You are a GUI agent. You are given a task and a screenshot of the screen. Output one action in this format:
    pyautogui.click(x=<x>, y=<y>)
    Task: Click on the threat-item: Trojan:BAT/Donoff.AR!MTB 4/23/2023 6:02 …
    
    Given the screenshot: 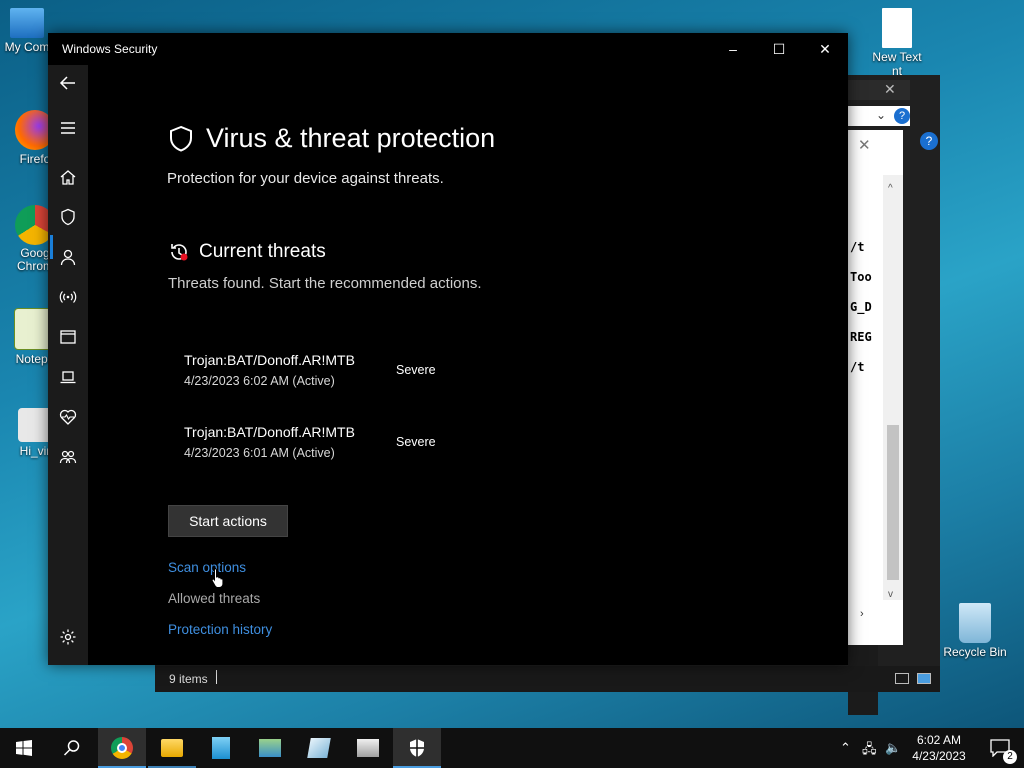 What is the action you would take?
    pyautogui.click(x=394, y=377)
    